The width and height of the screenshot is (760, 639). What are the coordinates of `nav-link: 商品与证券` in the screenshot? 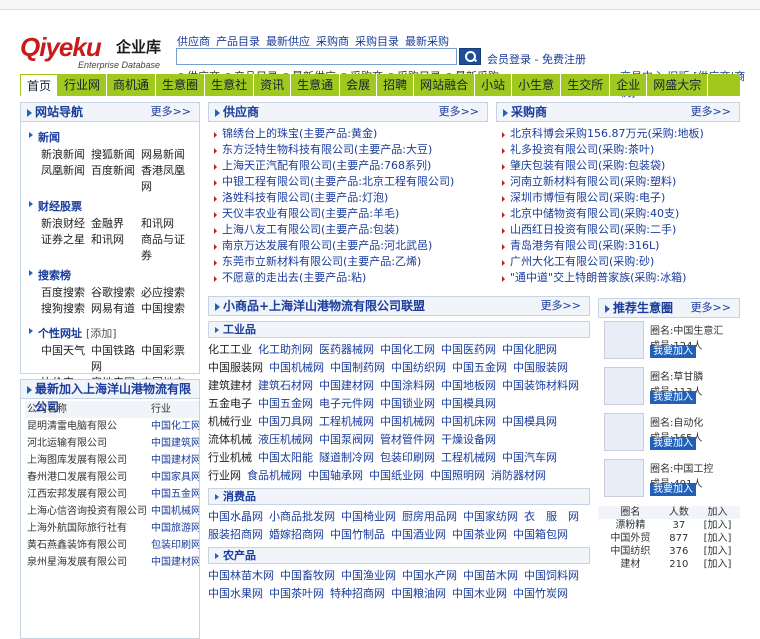 It's located at (166, 248).